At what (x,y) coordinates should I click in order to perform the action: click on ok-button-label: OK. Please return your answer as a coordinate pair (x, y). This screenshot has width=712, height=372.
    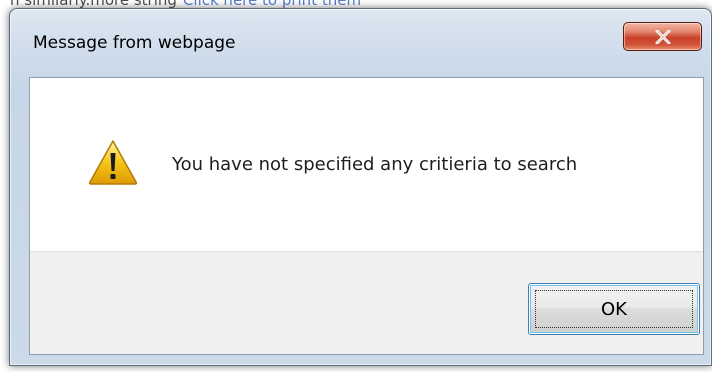
    Looking at the image, I should click on (614, 309).